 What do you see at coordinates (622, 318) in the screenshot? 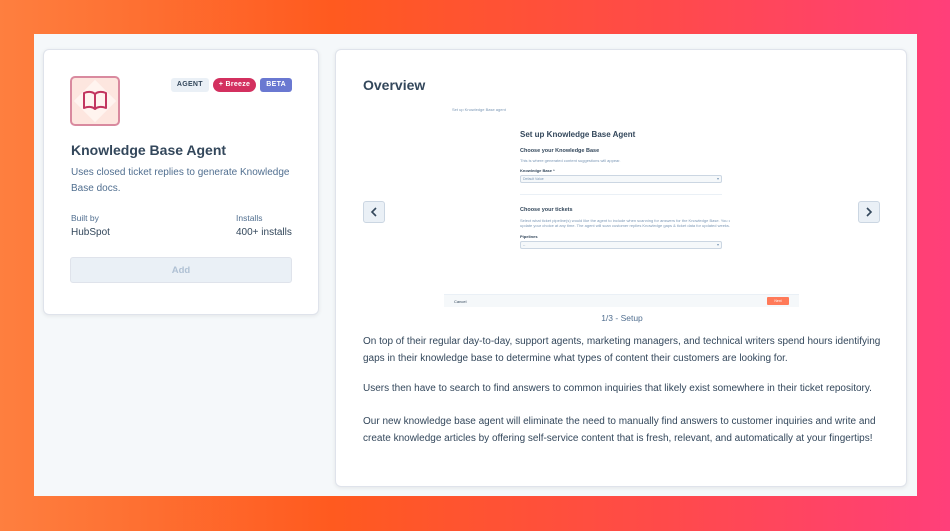
I see `carousel-caption: 1/3 - Setup` at bounding box center [622, 318].